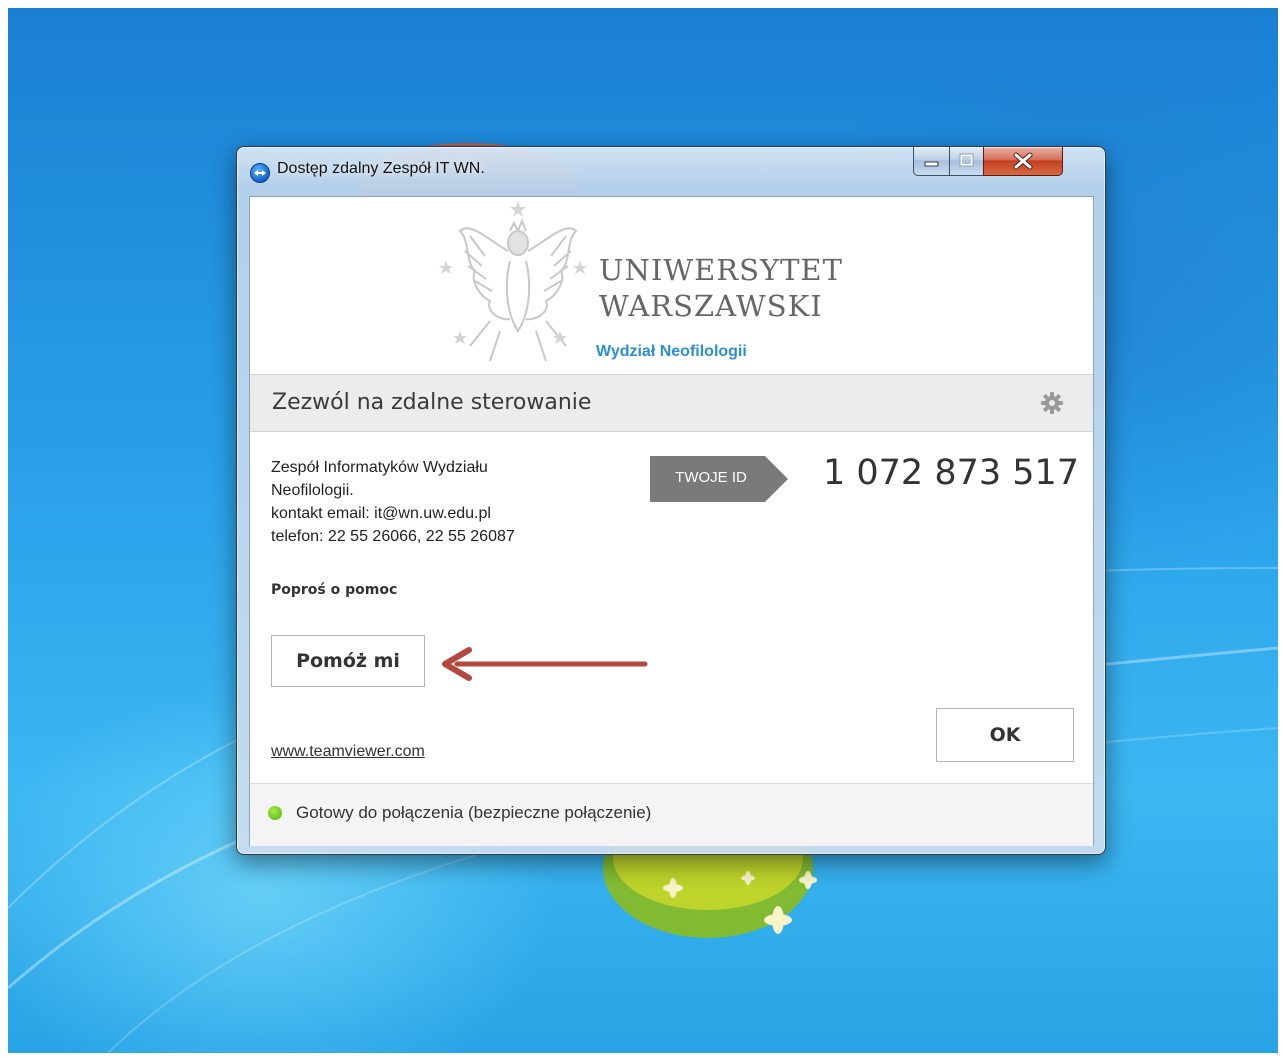 The width and height of the screenshot is (1283, 1058). What do you see at coordinates (671, 170) in the screenshot?
I see `title-bar: Dostęp zdalny Zespół IT WN.` at bounding box center [671, 170].